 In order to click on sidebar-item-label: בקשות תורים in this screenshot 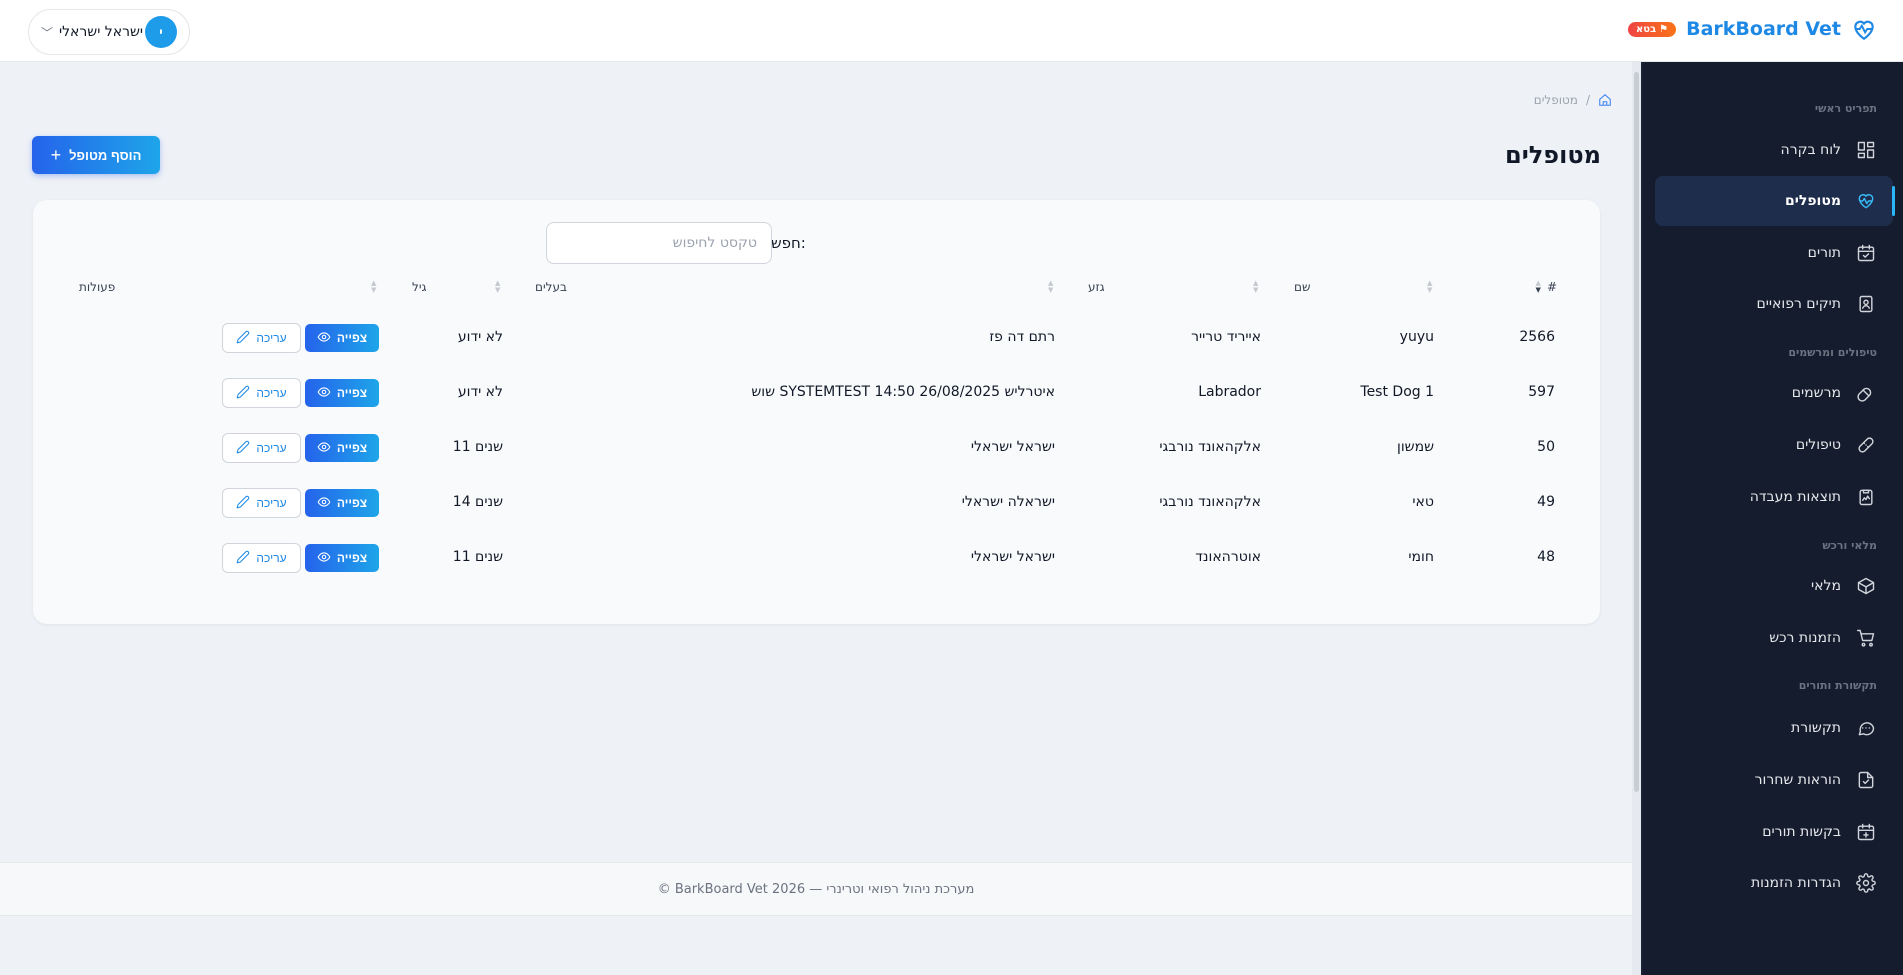, I will do `click(1801, 832)`.